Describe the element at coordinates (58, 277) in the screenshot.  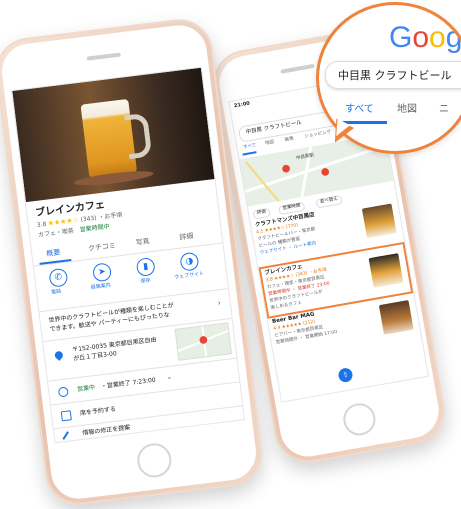
I see `phone-icon: ✆` at that location.